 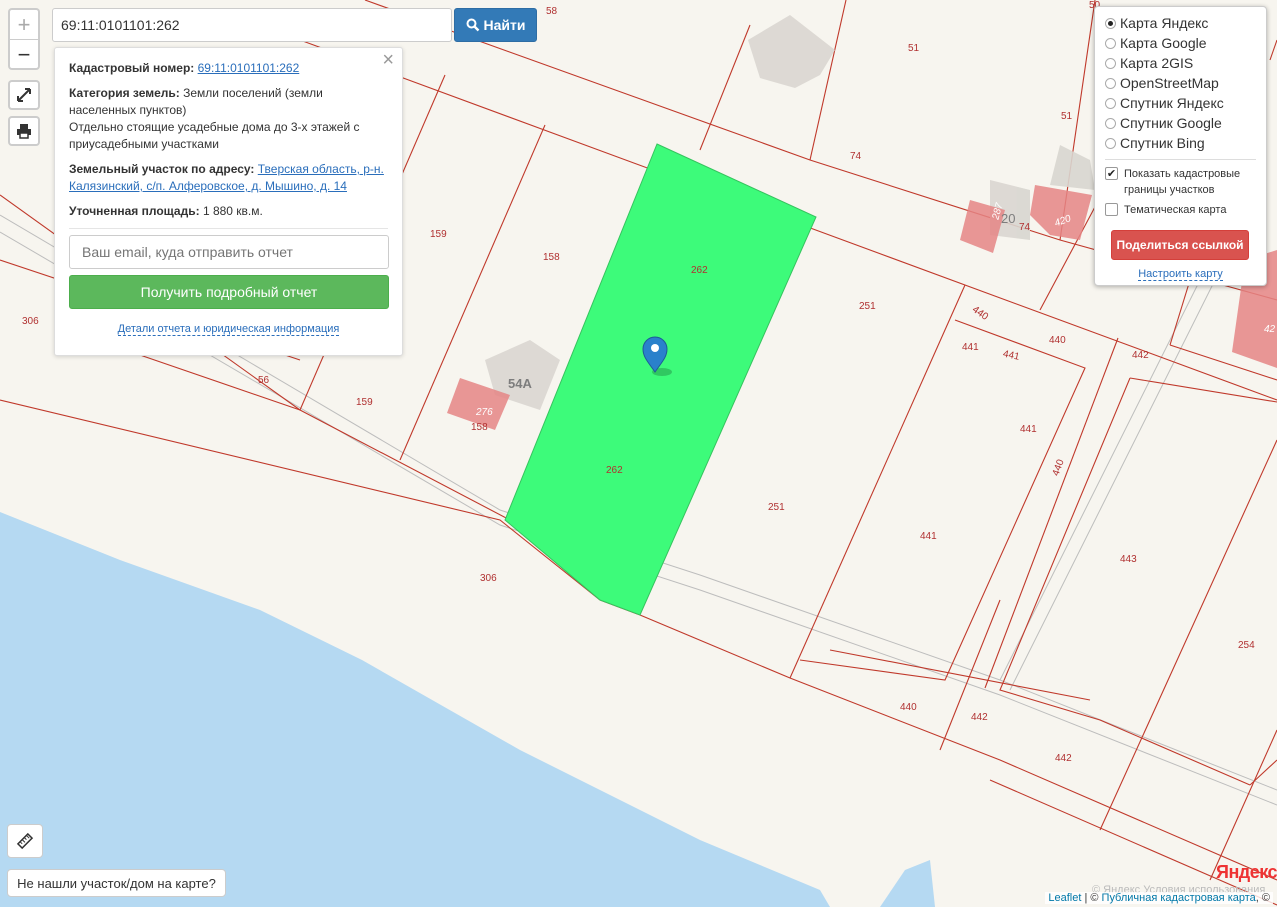 I want to click on leaflet-link: Leaflet, so click(x=1064, y=898).